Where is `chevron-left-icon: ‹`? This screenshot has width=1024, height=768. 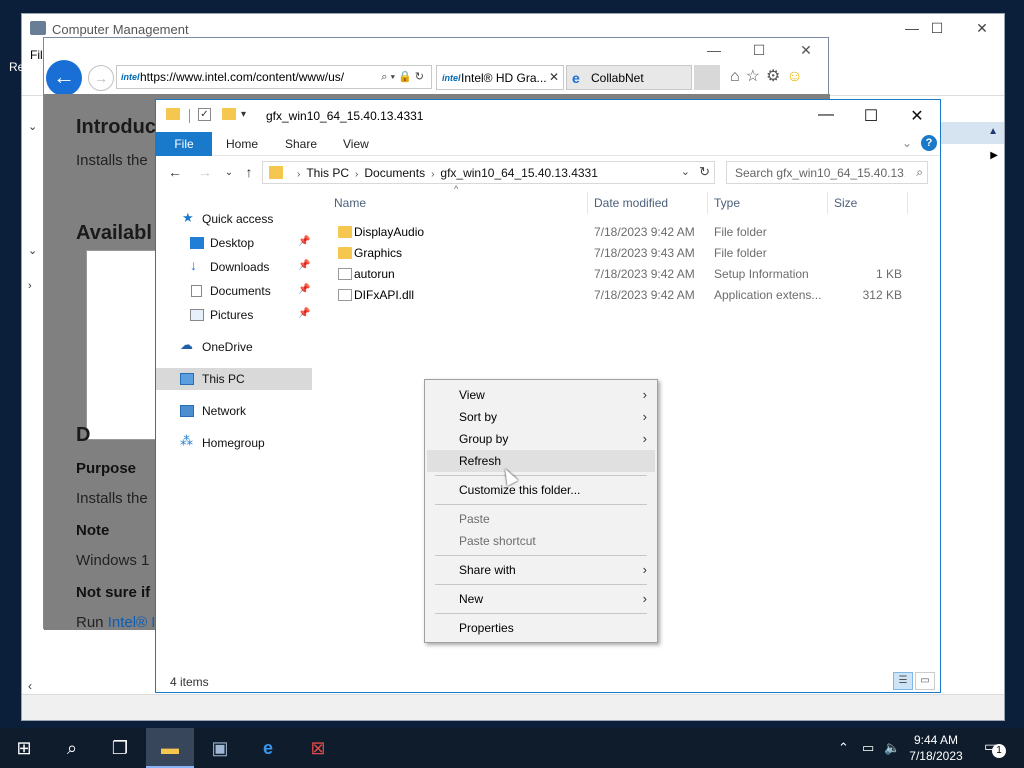 chevron-left-icon: ‹ is located at coordinates (30, 686).